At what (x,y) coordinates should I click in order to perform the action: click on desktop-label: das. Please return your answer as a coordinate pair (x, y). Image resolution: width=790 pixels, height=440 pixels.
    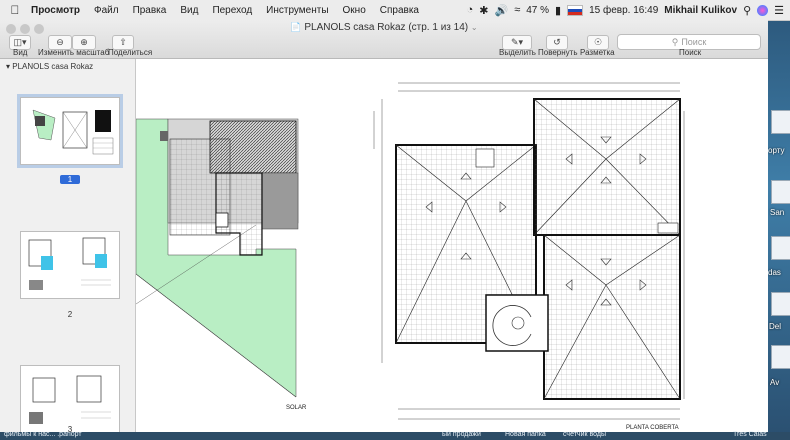
    Looking at the image, I should click on (774, 272).